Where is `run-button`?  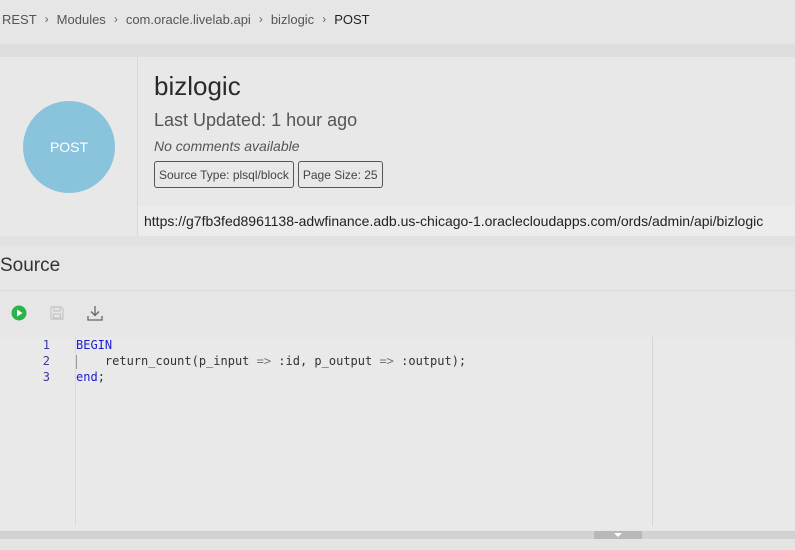
run-button is located at coordinates (19, 313).